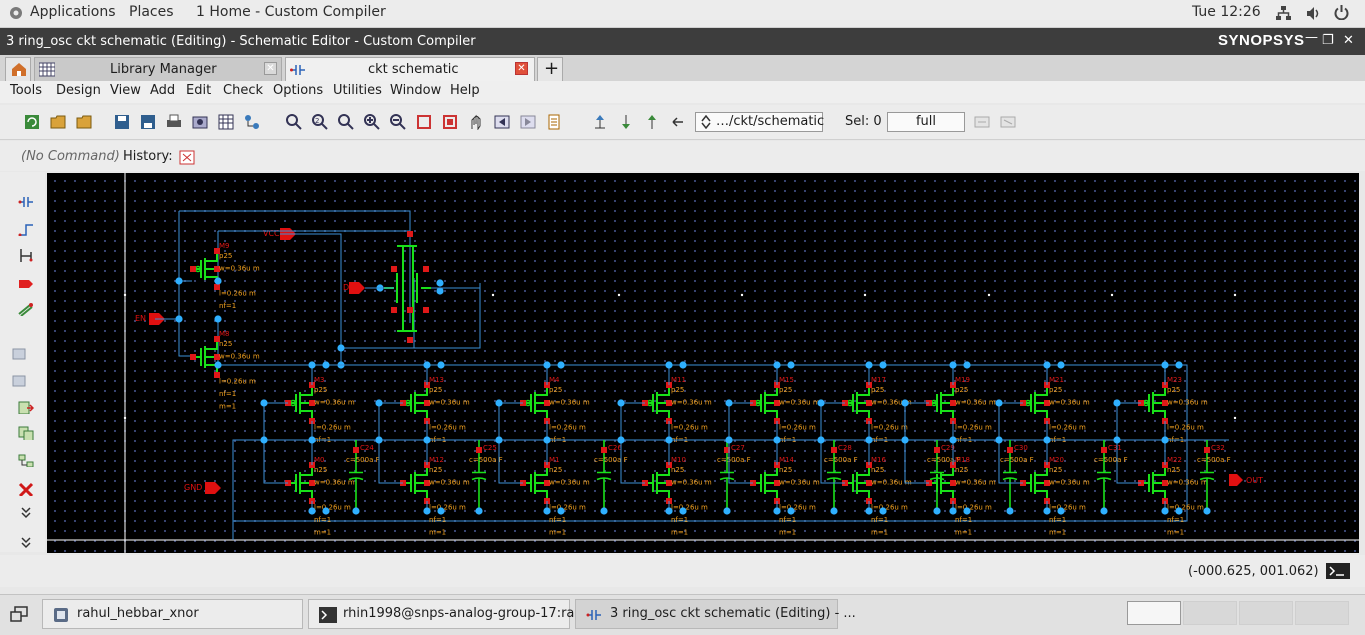 The height and width of the screenshot is (635, 1365). What do you see at coordinates (677, 496) in the screenshot?
I see `nmos-transistor: M10 n25 w=0.36u m l=0.26u m nf=1 m=1` at bounding box center [677, 496].